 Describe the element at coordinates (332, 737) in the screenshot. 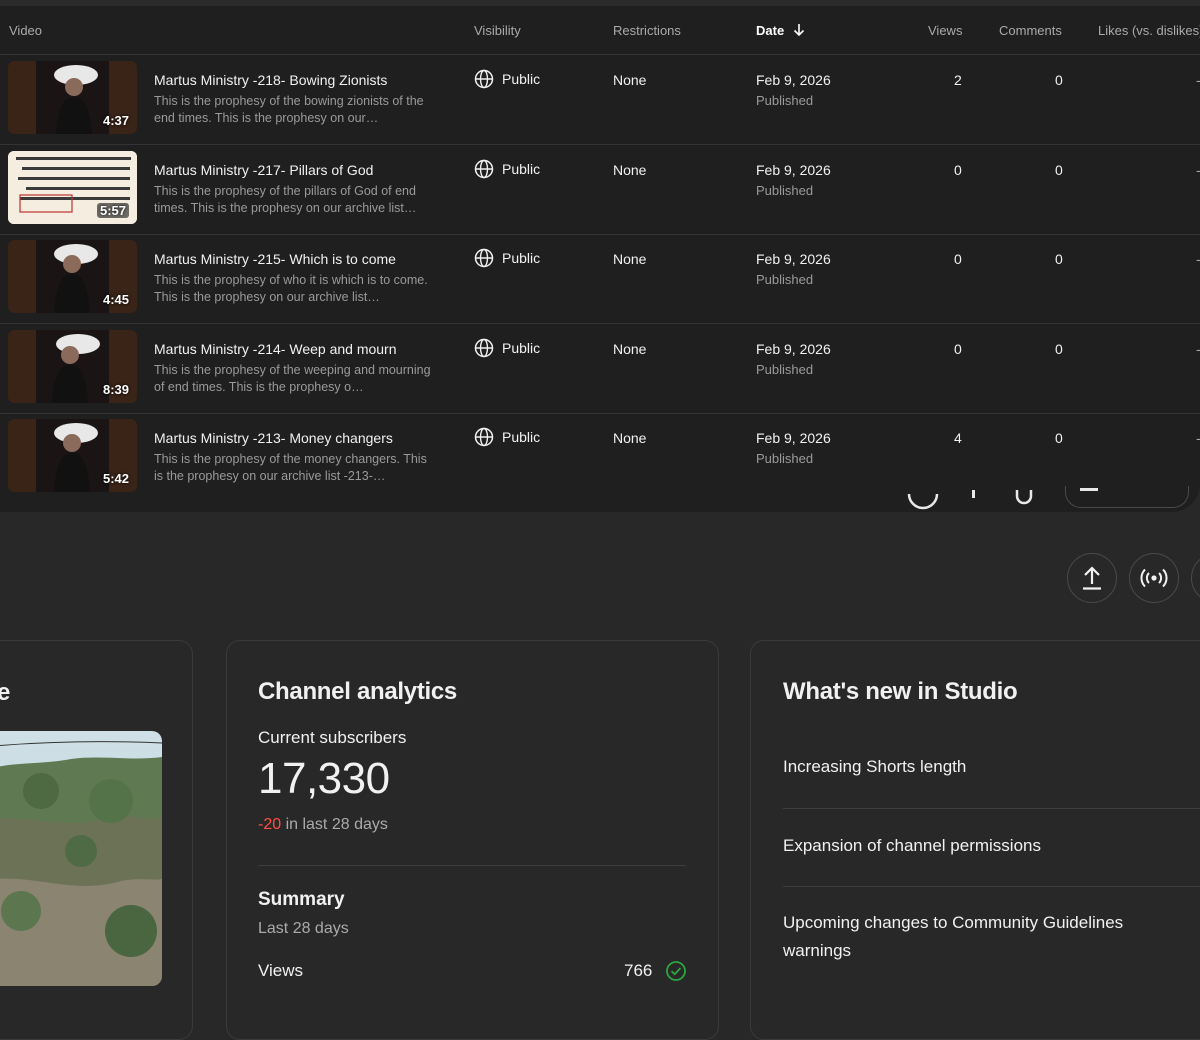

I see `subscribers-label: Current subscribers` at that location.